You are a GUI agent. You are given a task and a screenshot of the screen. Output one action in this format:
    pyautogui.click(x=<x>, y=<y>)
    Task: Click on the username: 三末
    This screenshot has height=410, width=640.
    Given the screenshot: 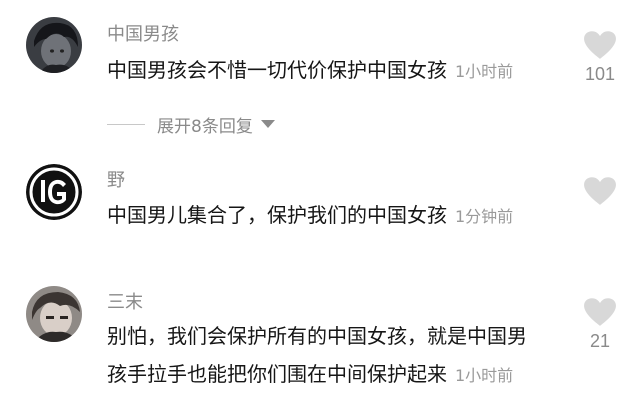 What is the action you would take?
    pyautogui.click(x=125, y=301)
    